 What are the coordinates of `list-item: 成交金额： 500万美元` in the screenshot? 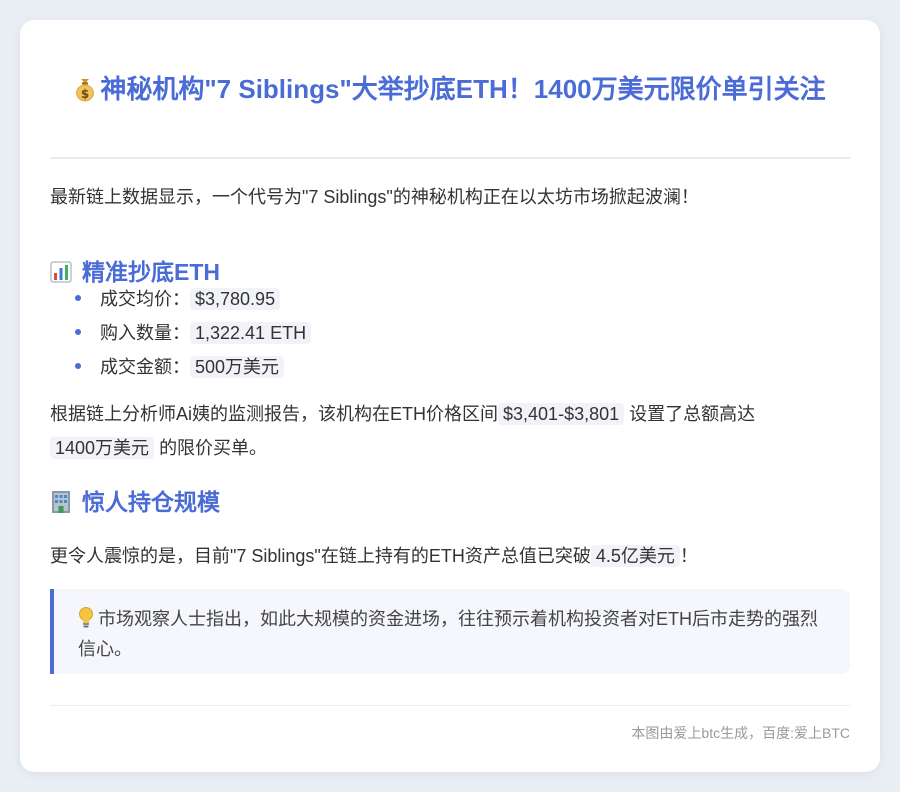 It's located at (180, 367).